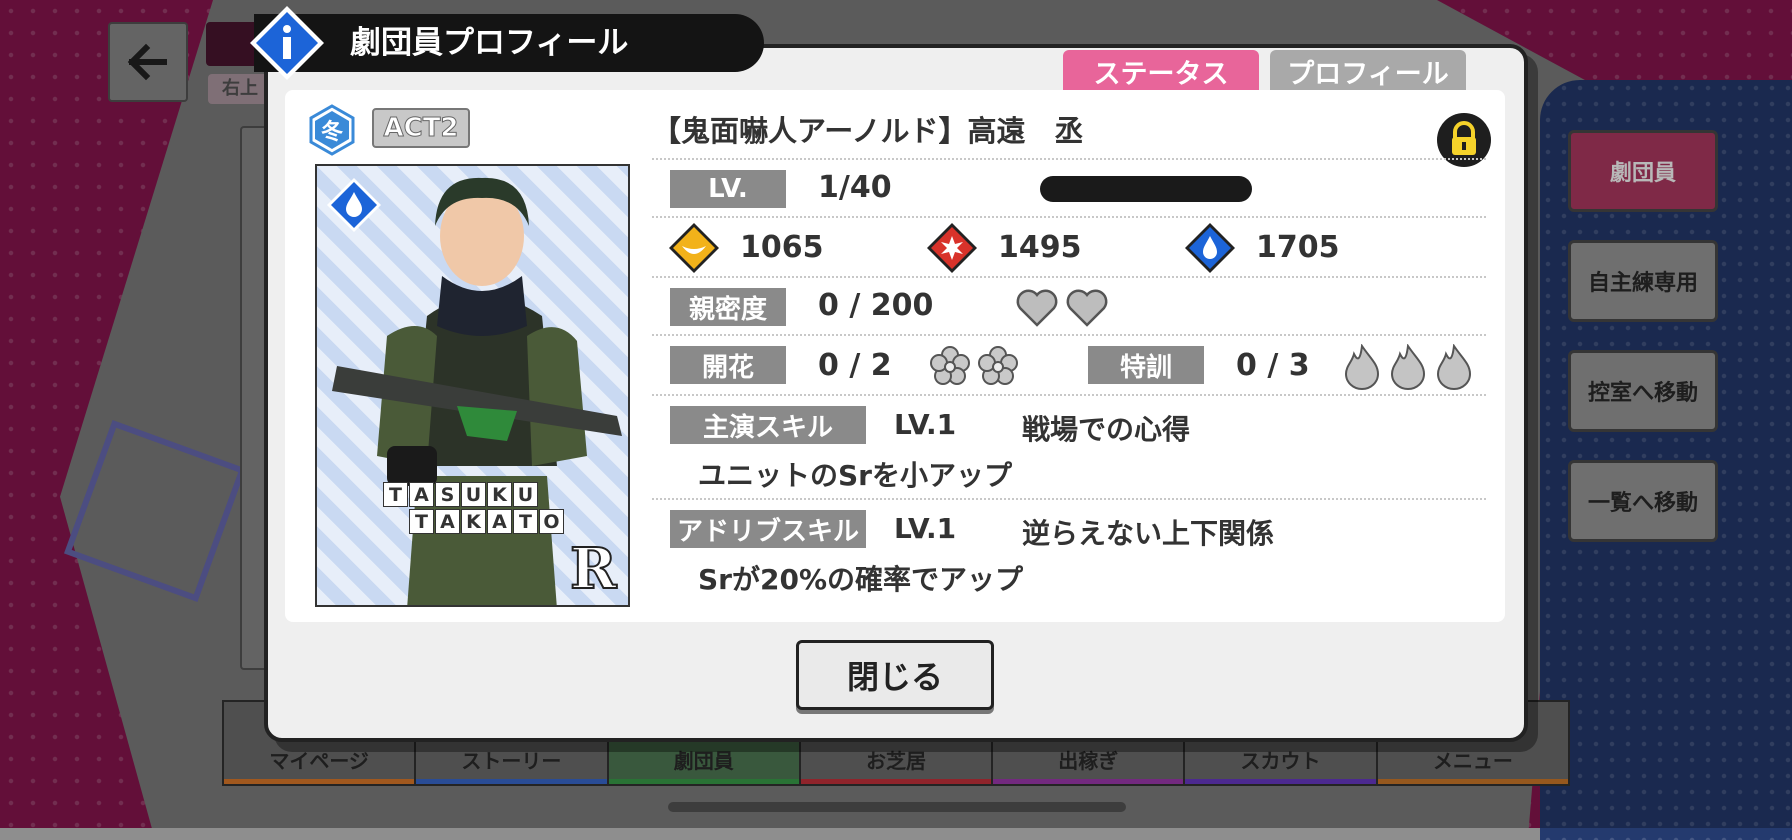 This screenshot has height=840, width=1792. Describe the element at coordinates (855, 187) in the screenshot. I see `level-value: 1/40` at that location.